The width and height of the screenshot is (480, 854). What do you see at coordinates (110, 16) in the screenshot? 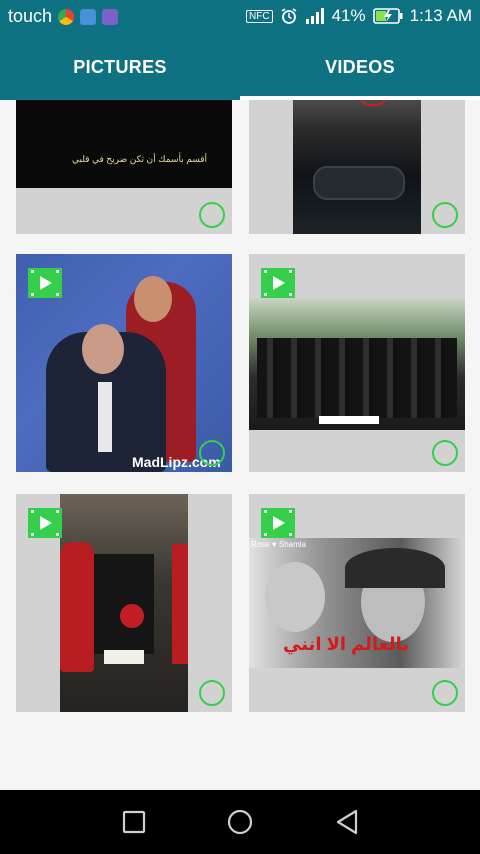
I see `gallery-notification-icon` at bounding box center [110, 16].